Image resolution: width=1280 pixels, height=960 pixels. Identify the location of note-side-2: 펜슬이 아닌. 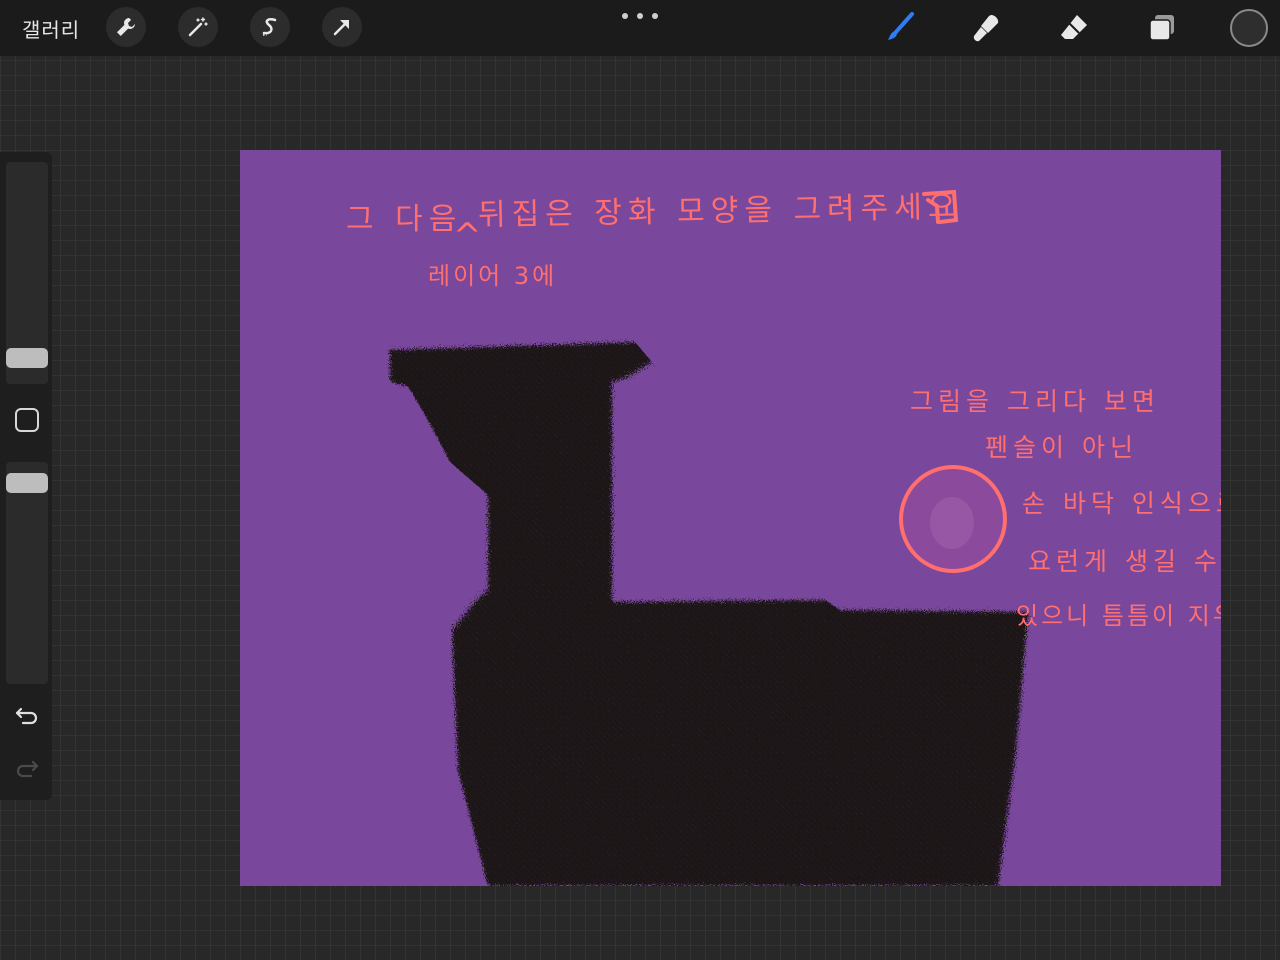
(1061, 447).